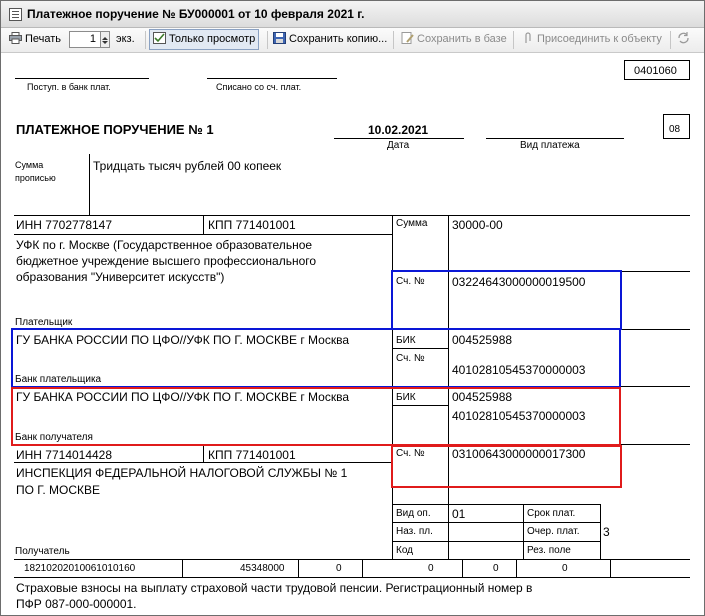  I want to click on print-label: Печать, so click(43, 39).